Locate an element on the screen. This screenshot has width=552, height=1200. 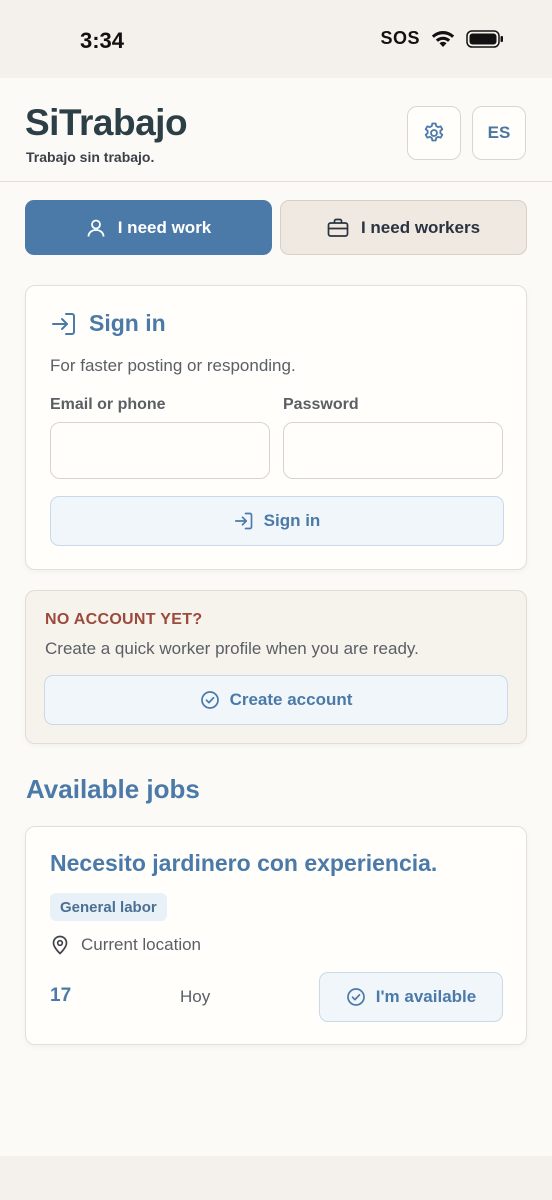
i-need-workers-button: I need workers is located at coordinates (403, 227).